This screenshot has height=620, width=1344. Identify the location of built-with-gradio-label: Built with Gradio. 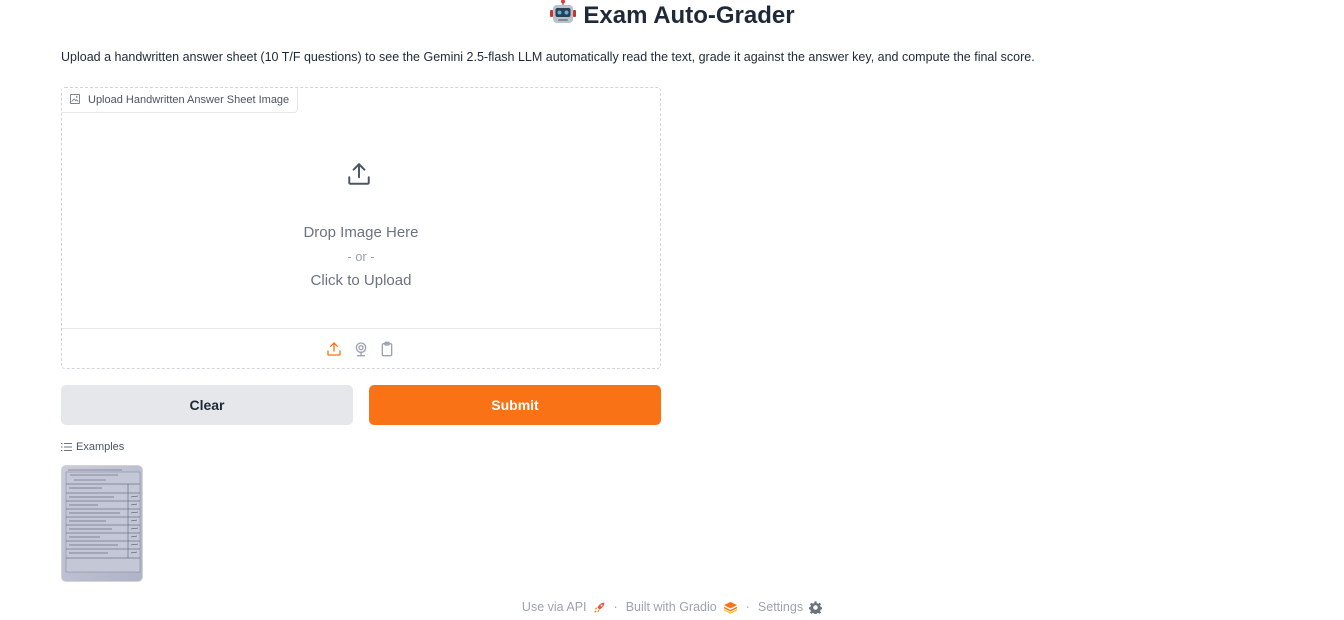
(671, 607).